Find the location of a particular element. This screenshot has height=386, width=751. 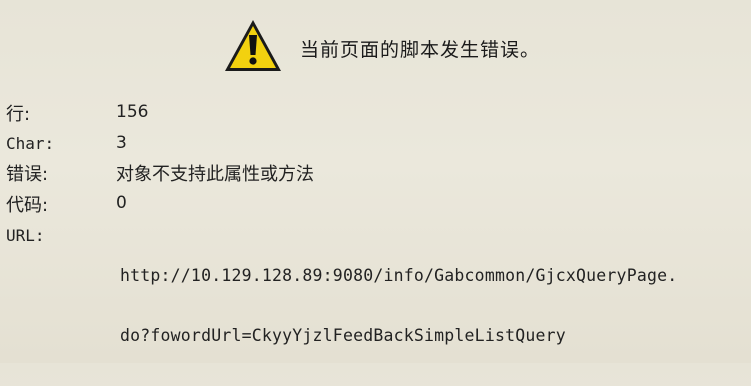

dialog-header: 当前页面的脚本发生错误。 is located at coordinates (381, 46).